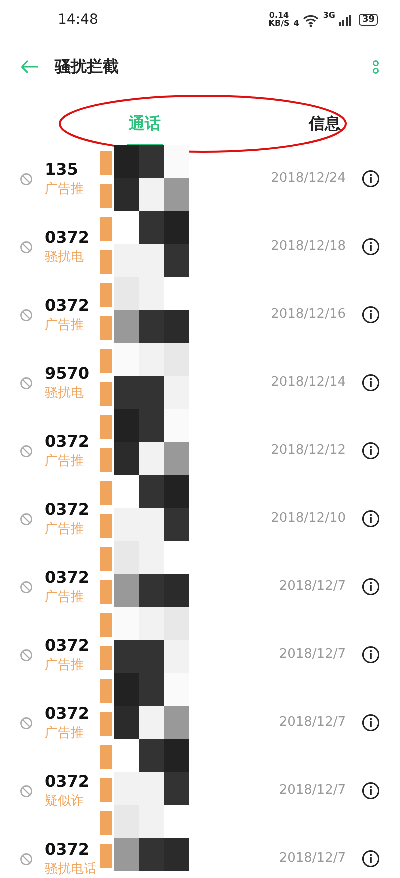 The image size is (400, 878). What do you see at coordinates (308, 383) in the screenshot?
I see `call-date: 2018/12/14` at bounding box center [308, 383].